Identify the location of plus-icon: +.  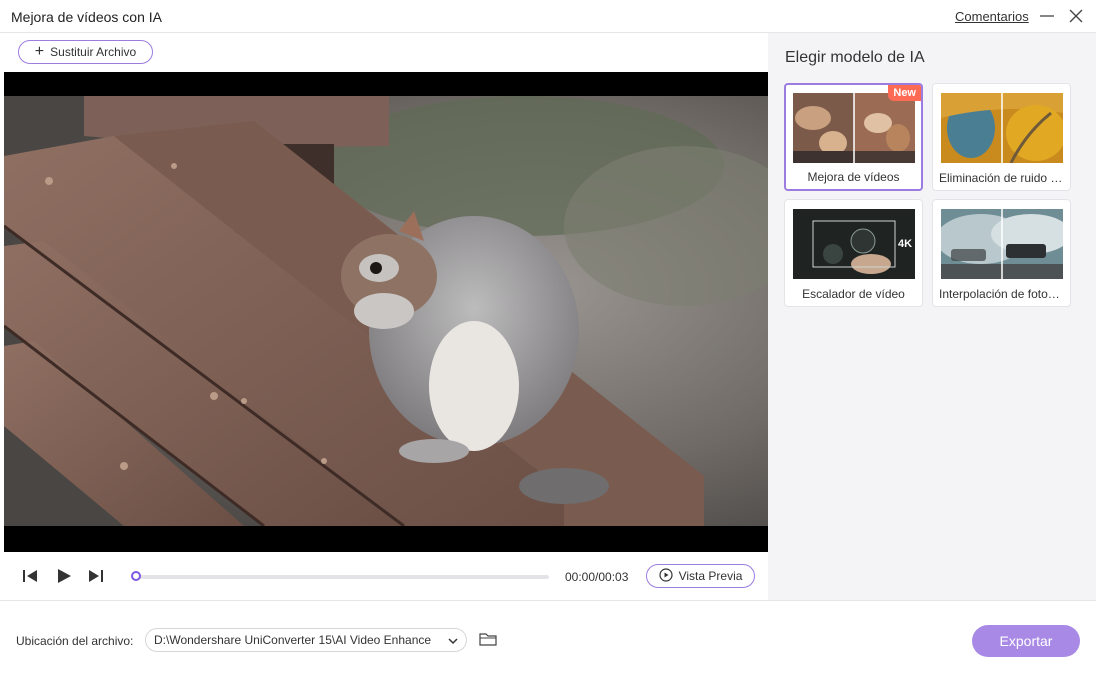
(39, 51).